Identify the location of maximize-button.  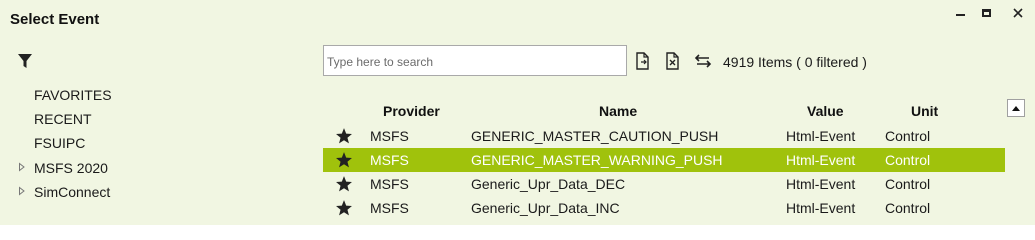
(986, 13).